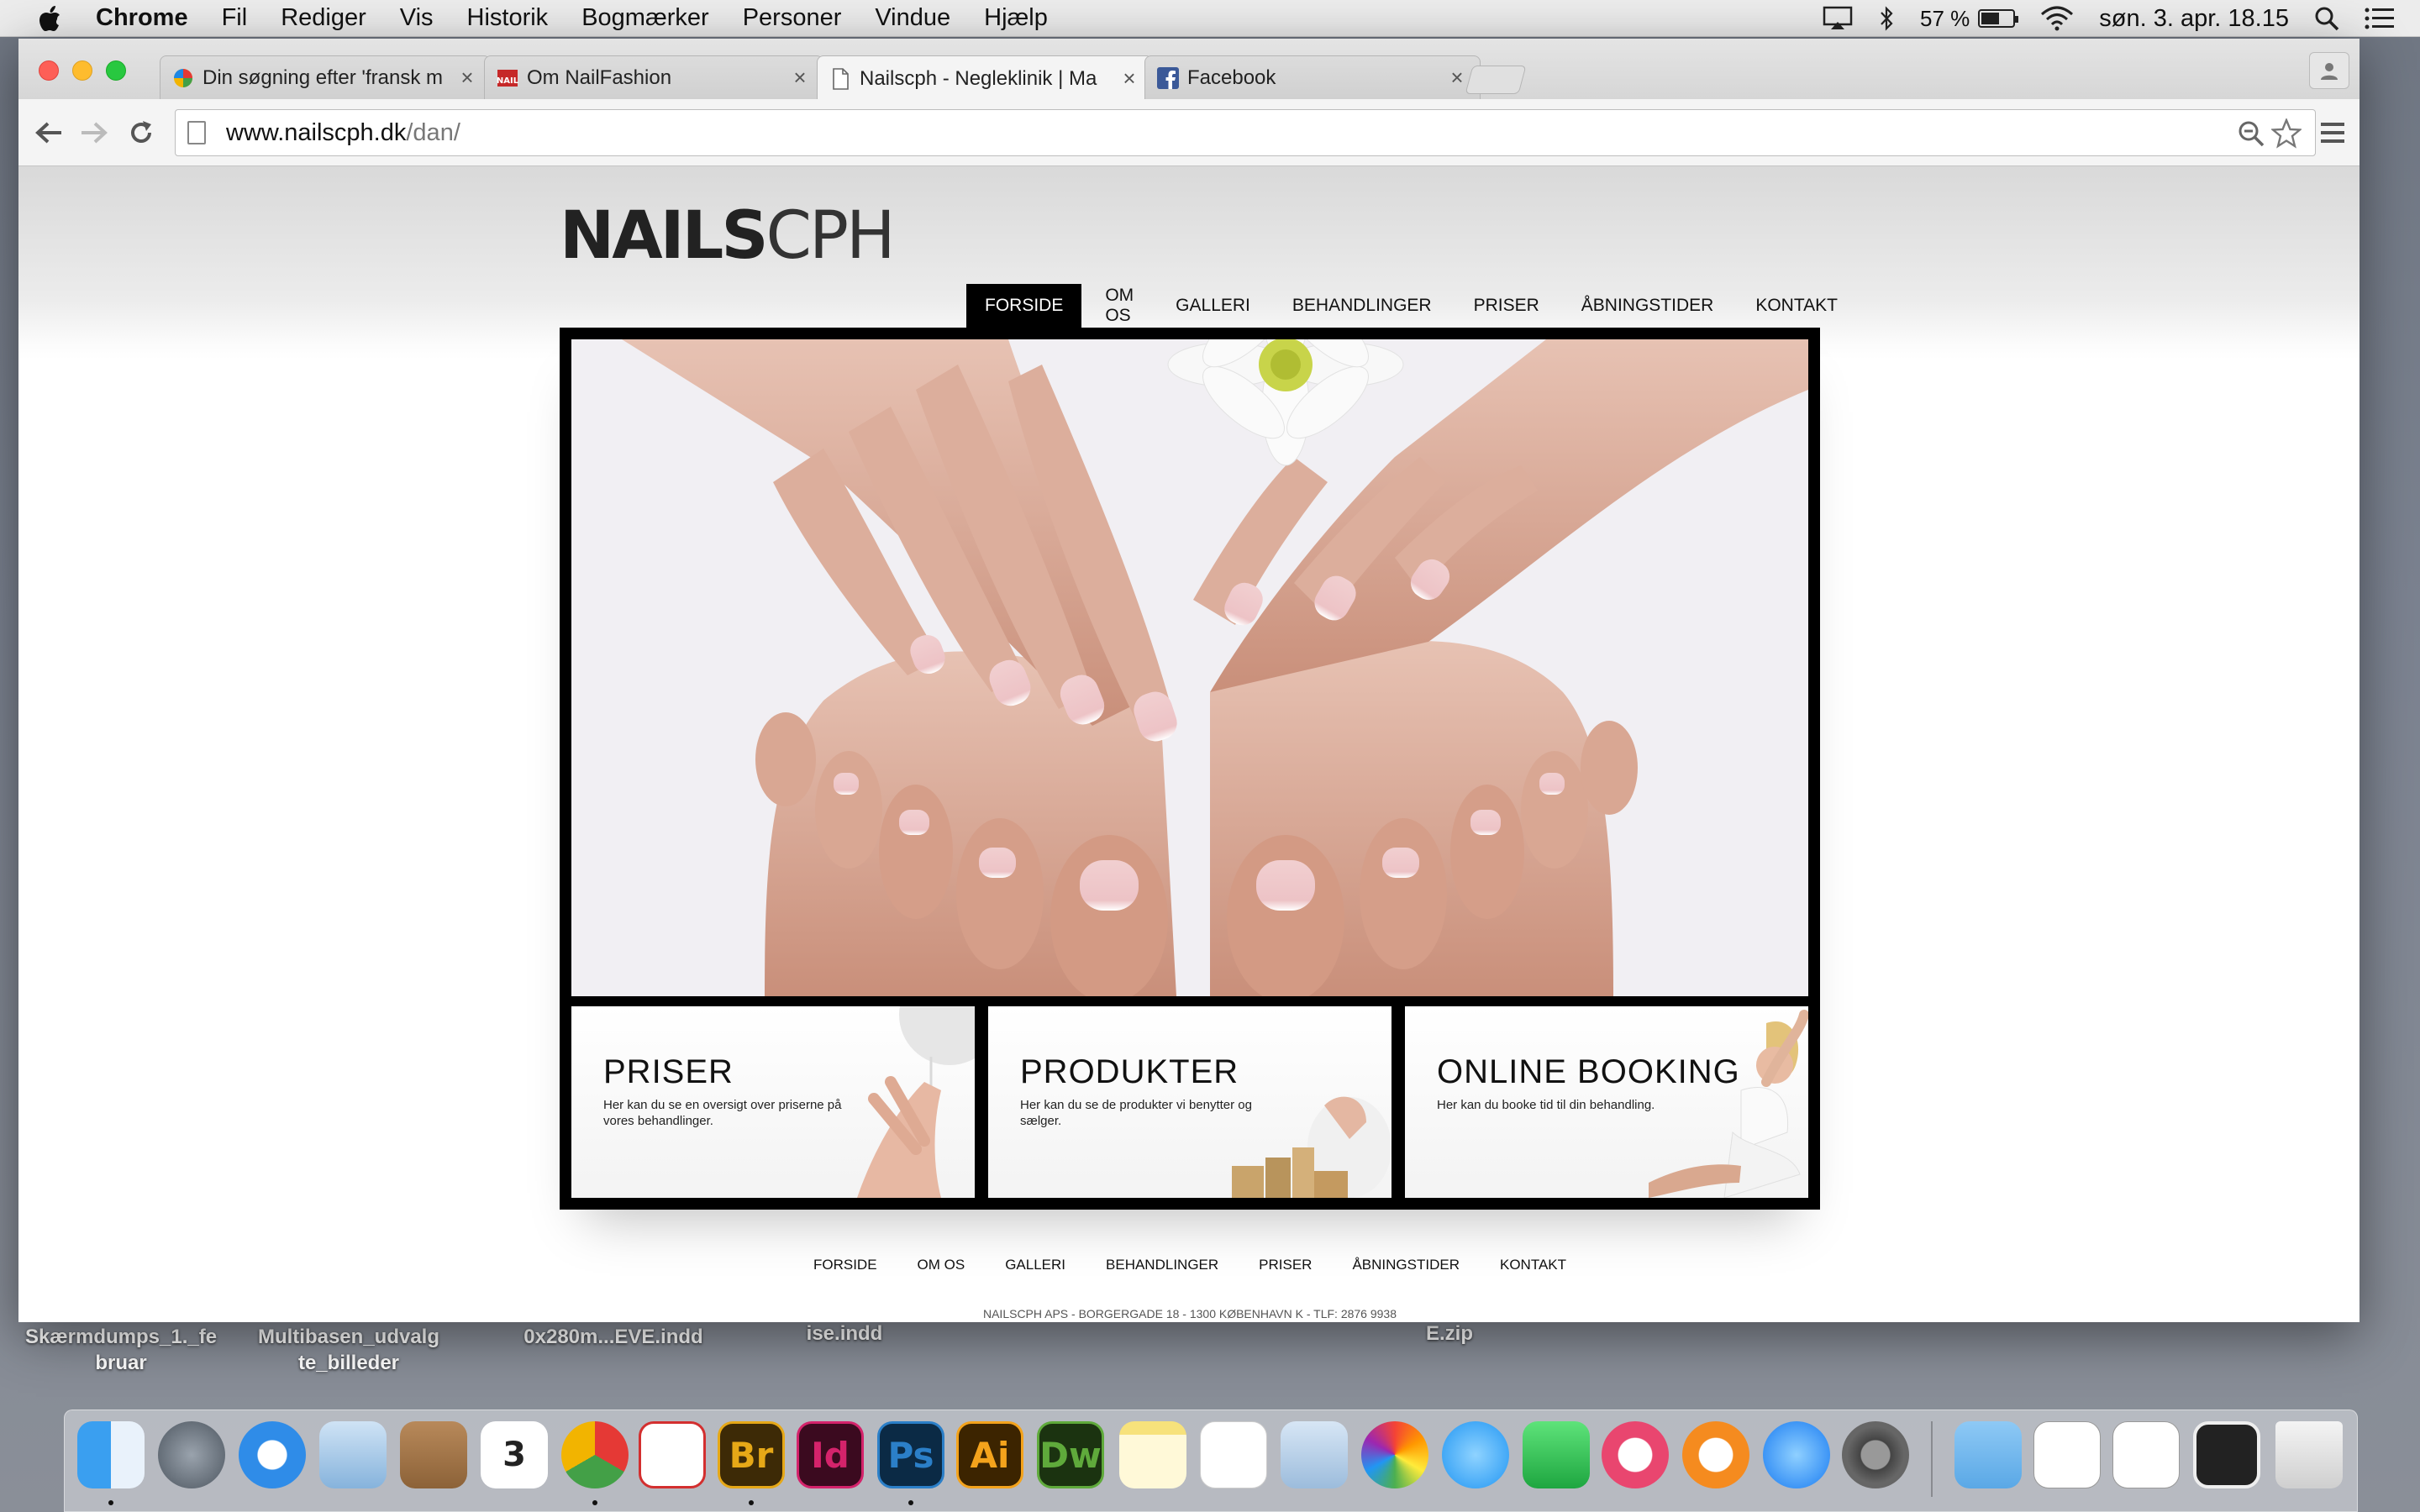 This screenshot has height=1512, width=2420. Describe the element at coordinates (1449, 1333) in the screenshot. I see `desktop-file-label: E.zip` at that location.